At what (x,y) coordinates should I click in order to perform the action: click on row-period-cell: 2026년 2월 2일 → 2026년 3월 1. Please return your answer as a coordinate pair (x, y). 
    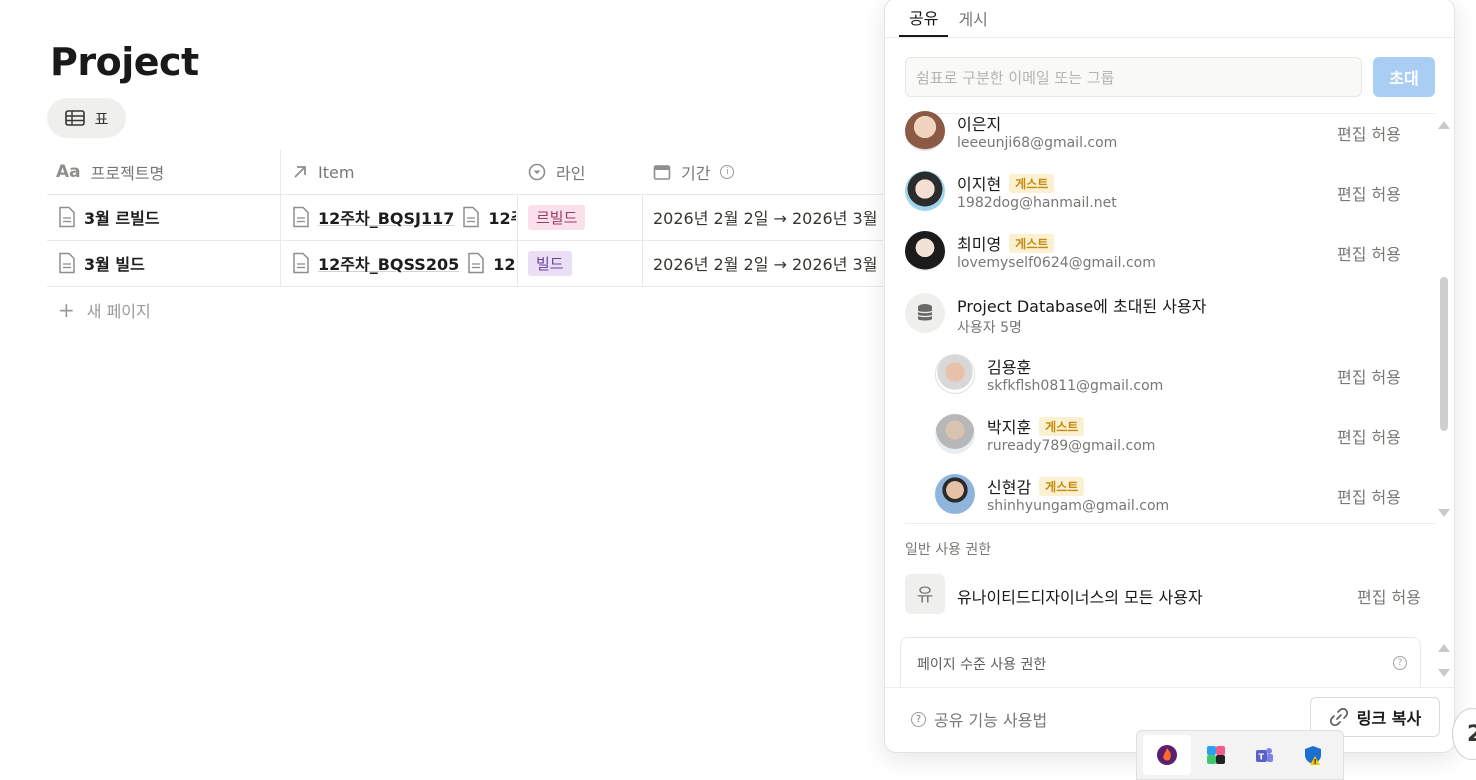
    Looking at the image, I should click on (768, 217).